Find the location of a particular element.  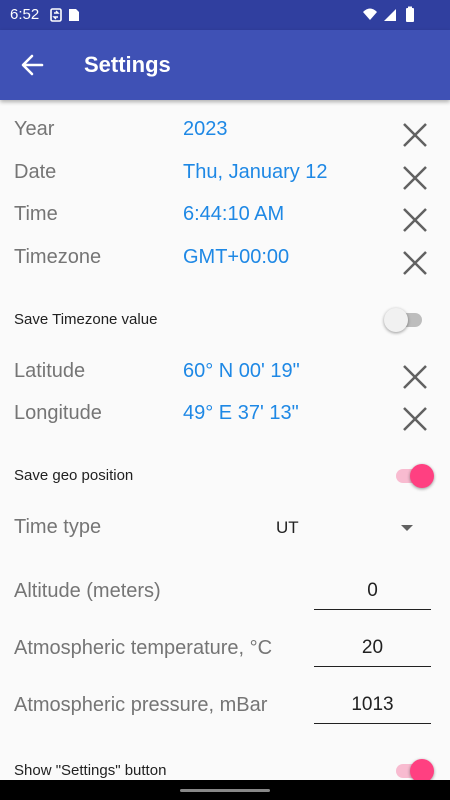

time-type-select: UT is located at coordinates (287, 528).